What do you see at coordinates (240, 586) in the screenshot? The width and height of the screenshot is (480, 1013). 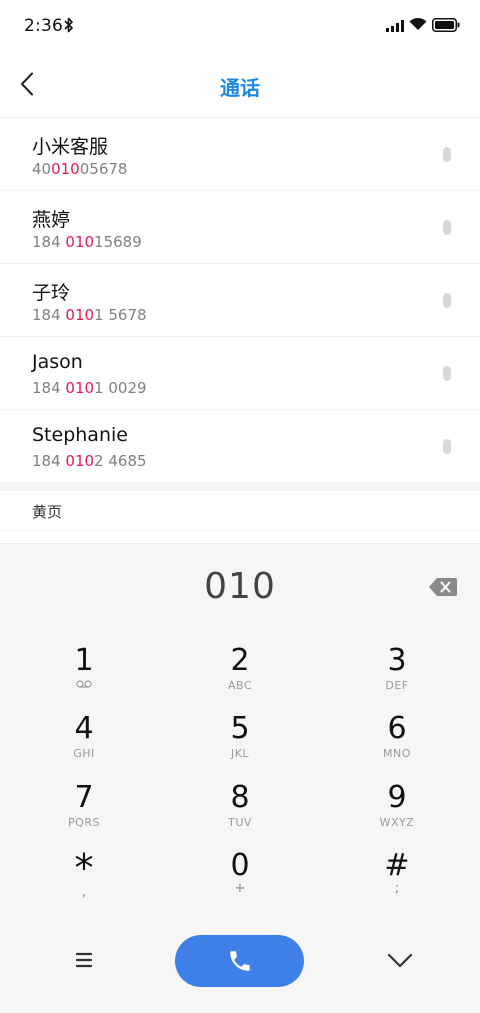 I see `dialed-number: 010` at bounding box center [240, 586].